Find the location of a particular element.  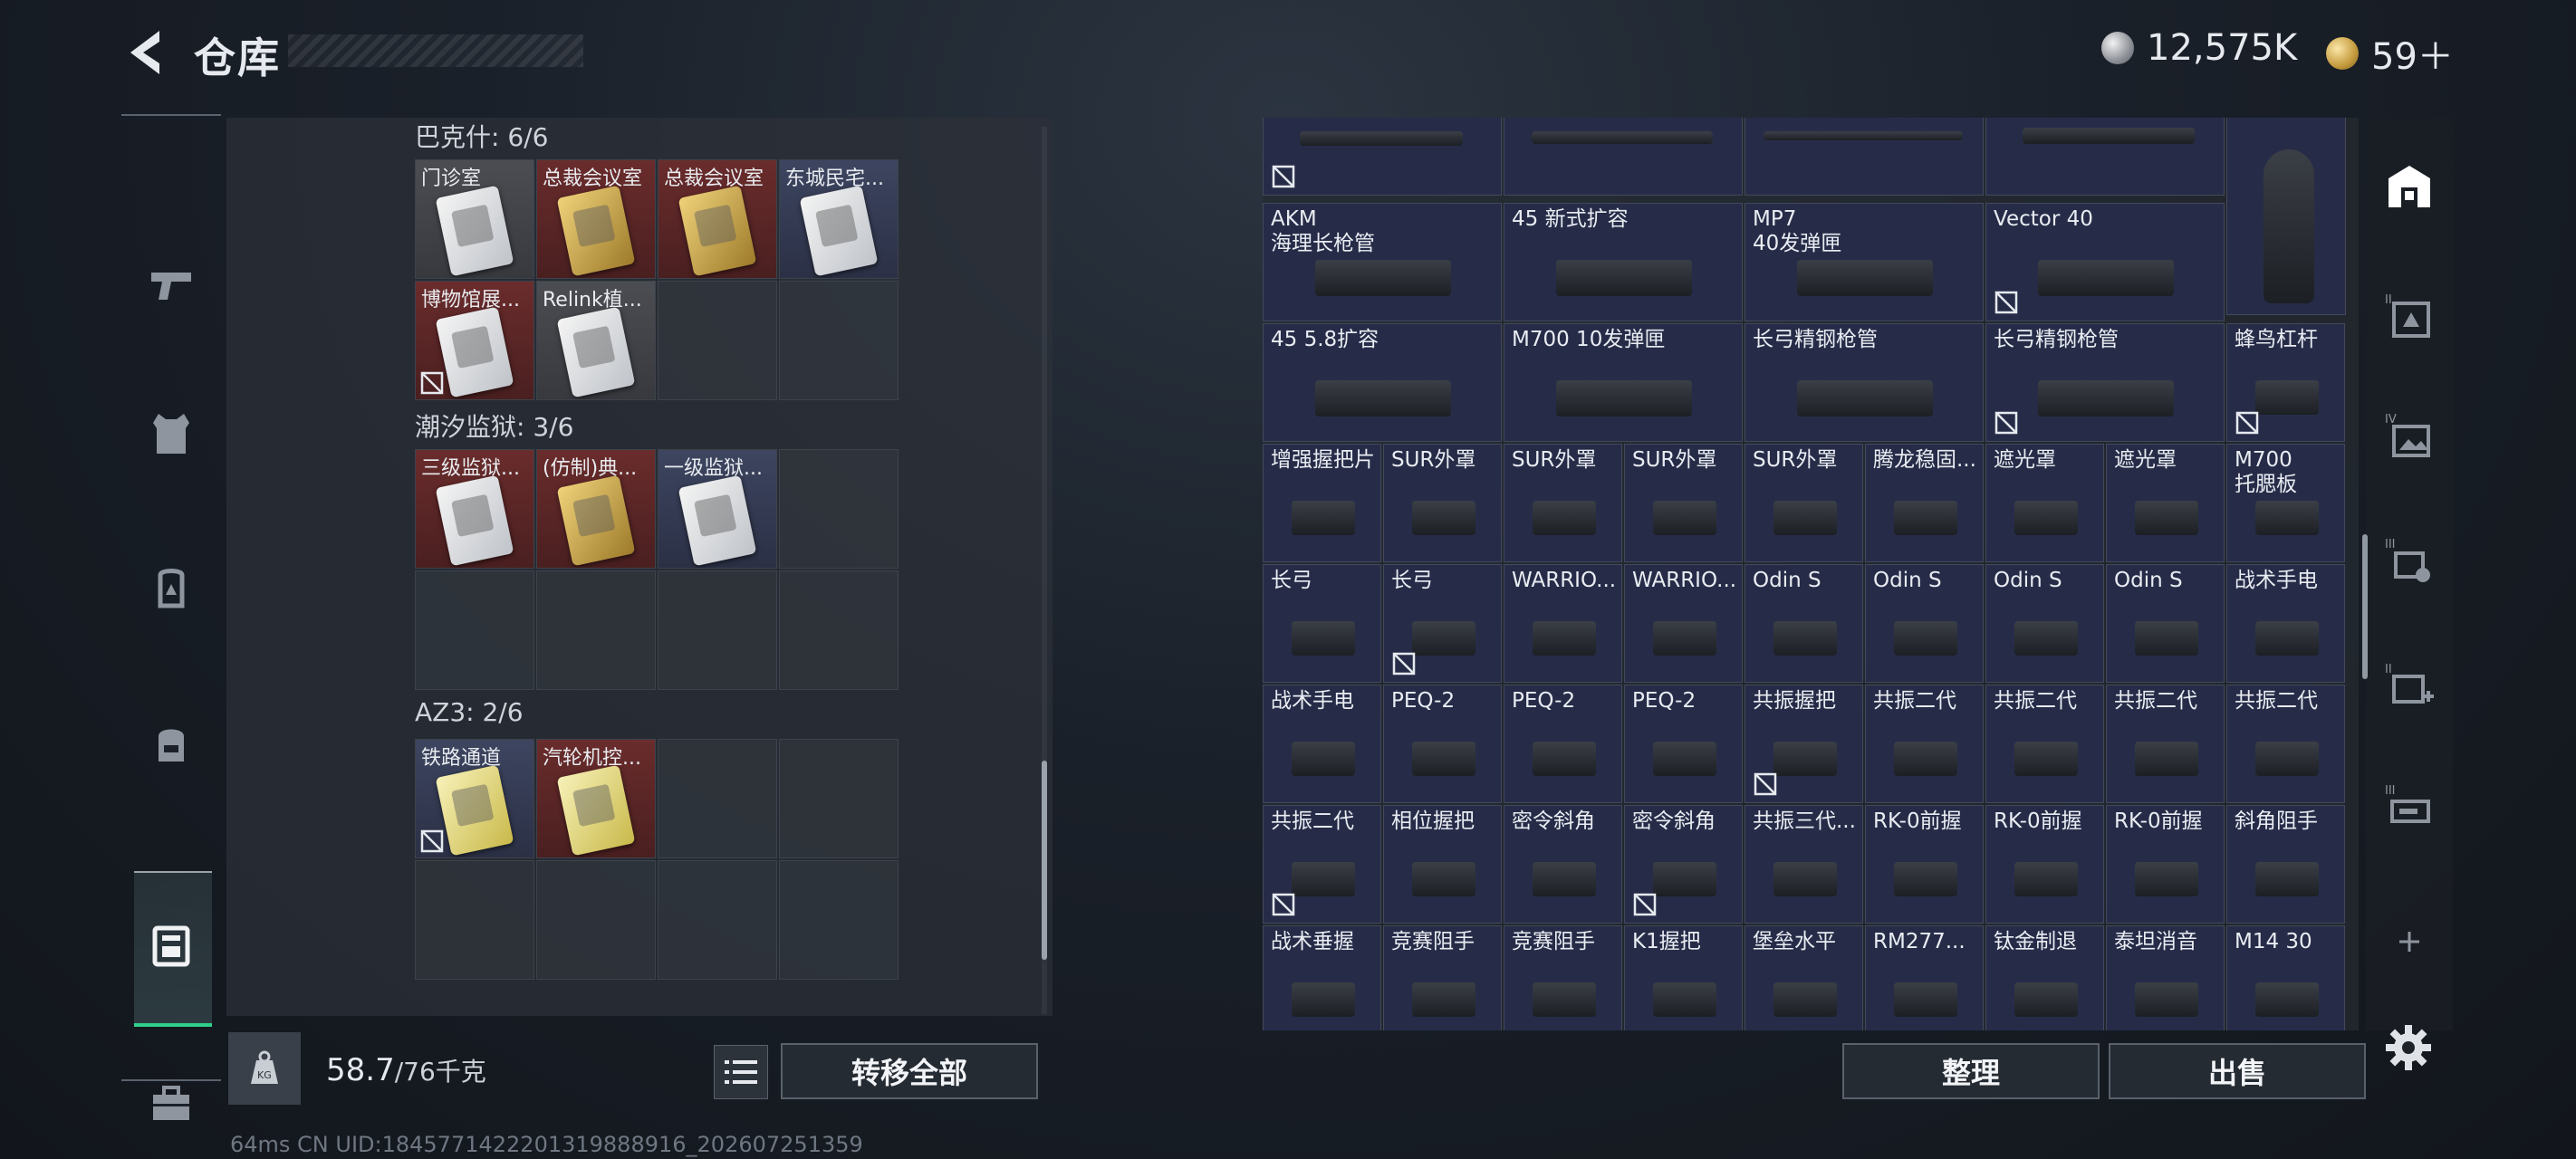

nav-tier3-b: III is located at coordinates (2409, 808).